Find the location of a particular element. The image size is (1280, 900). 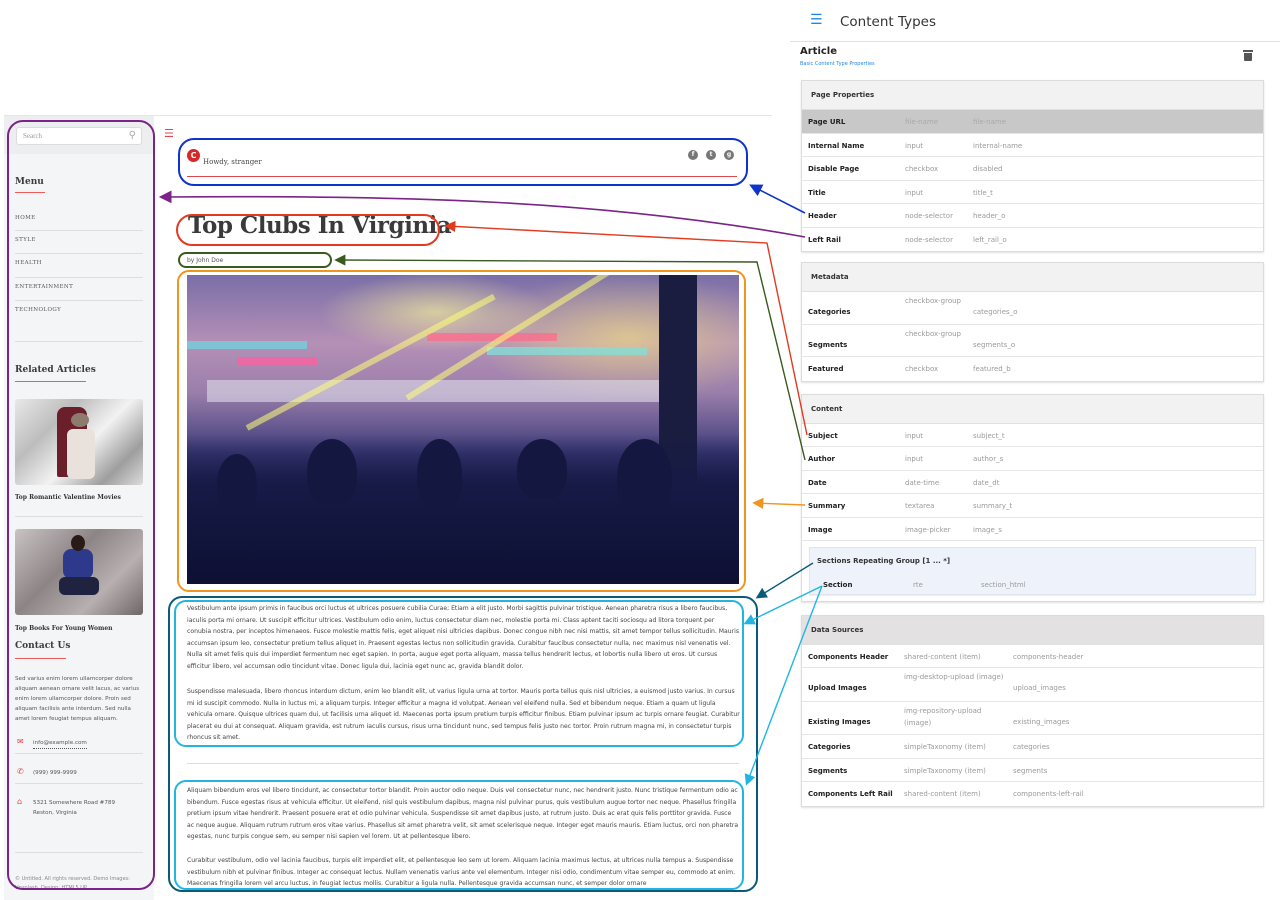

field-row: Summary textarea summary_t is located at coordinates (1032, 506).